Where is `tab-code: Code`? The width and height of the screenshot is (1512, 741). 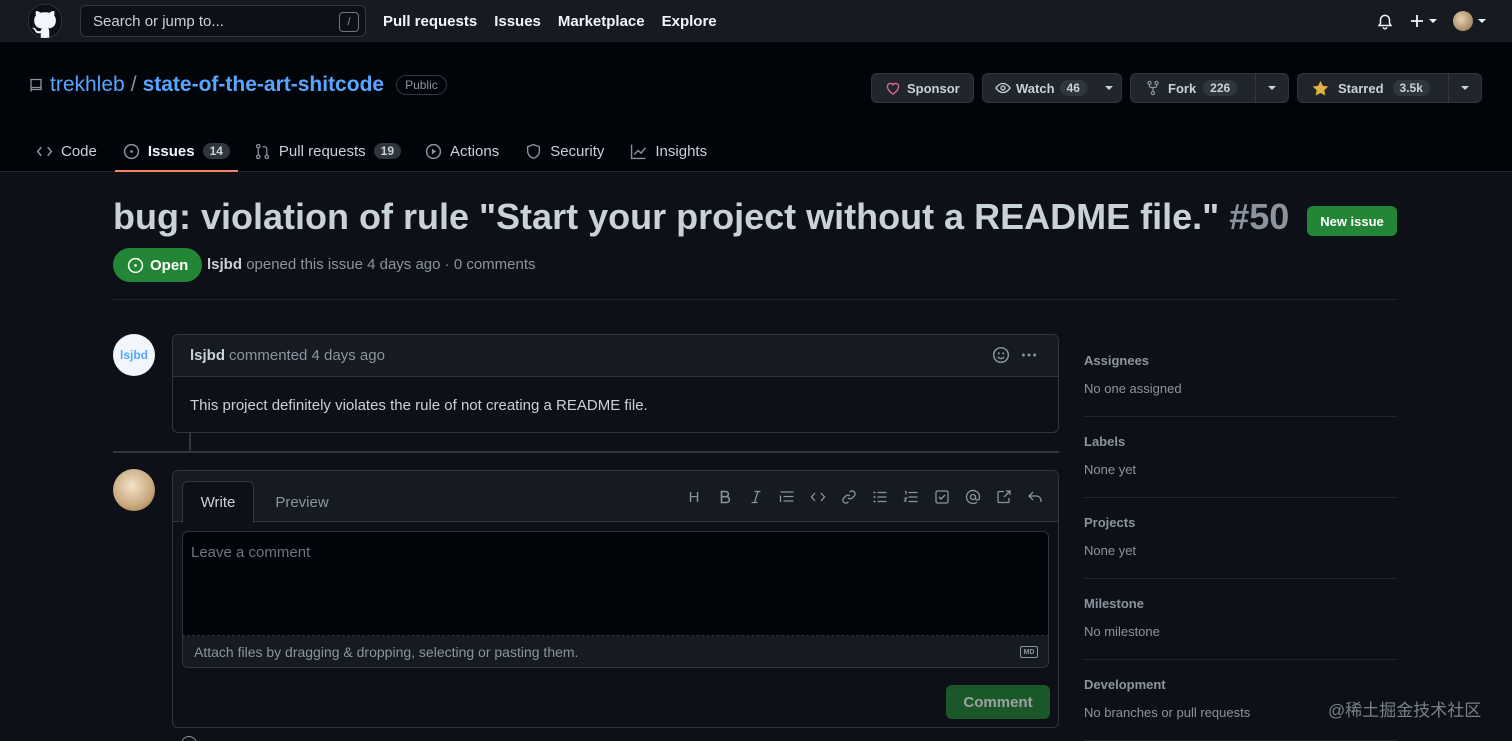 tab-code: Code is located at coordinates (66, 151).